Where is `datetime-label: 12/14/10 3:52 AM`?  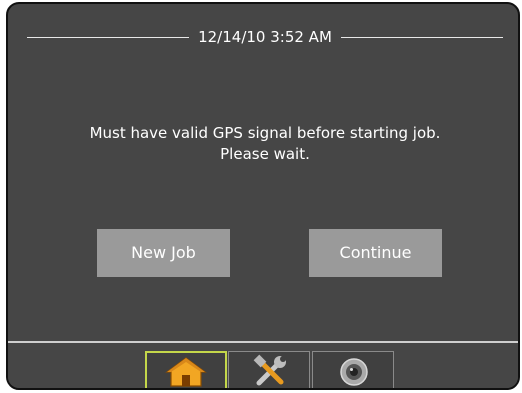
datetime-label: 12/14/10 3:52 AM is located at coordinates (265, 37).